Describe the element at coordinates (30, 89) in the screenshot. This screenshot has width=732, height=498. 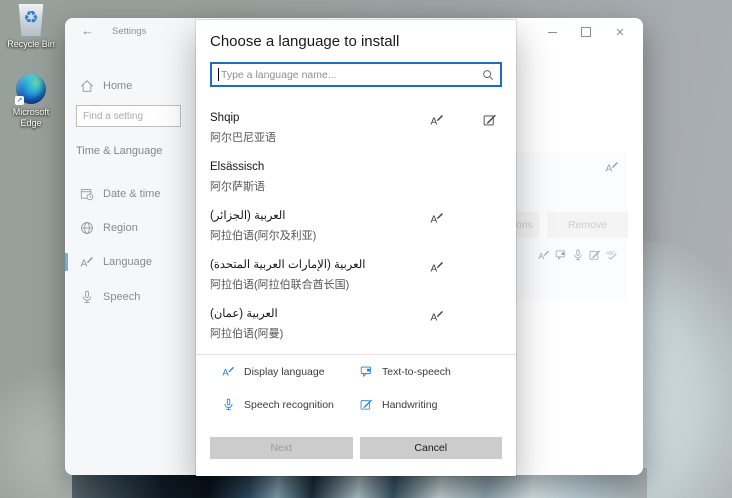
I see `edge-icon: ↗` at that location.